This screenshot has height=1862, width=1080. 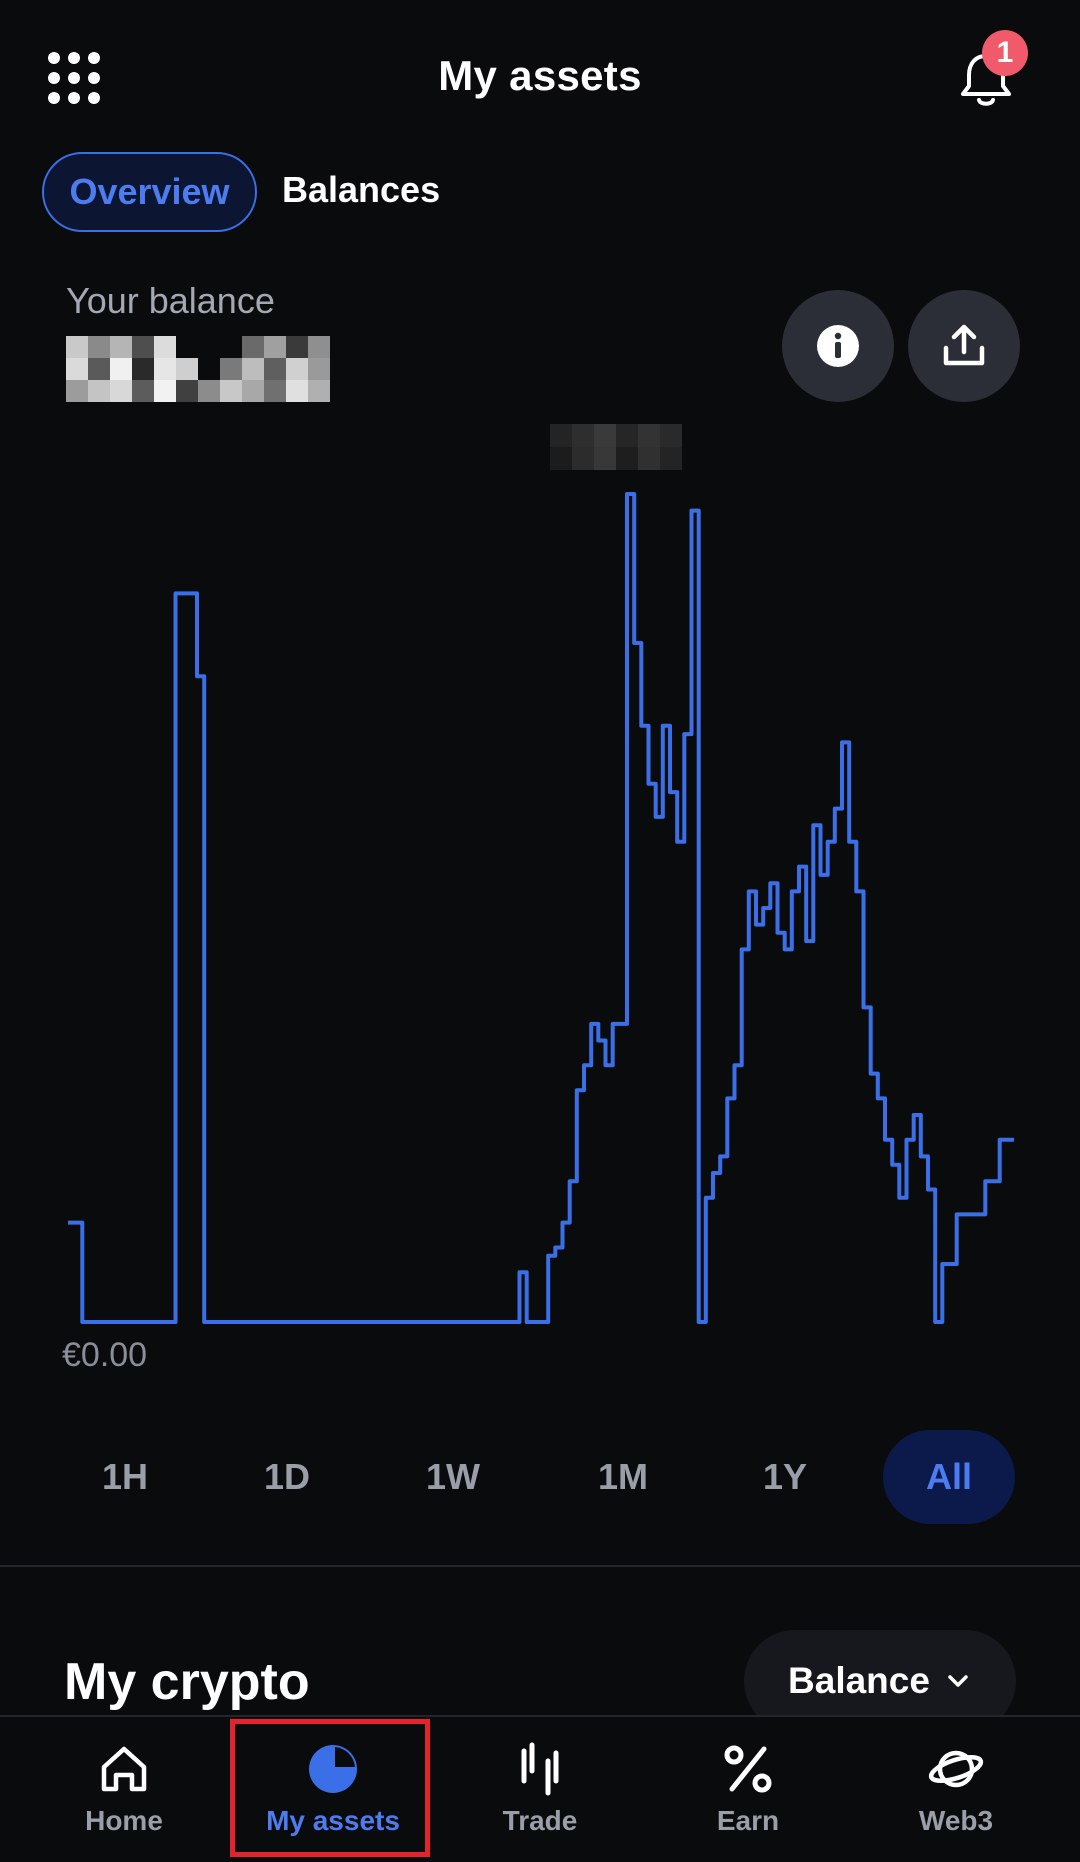 I want to click on tab-overview: Overview, so click(x=149, y=192).